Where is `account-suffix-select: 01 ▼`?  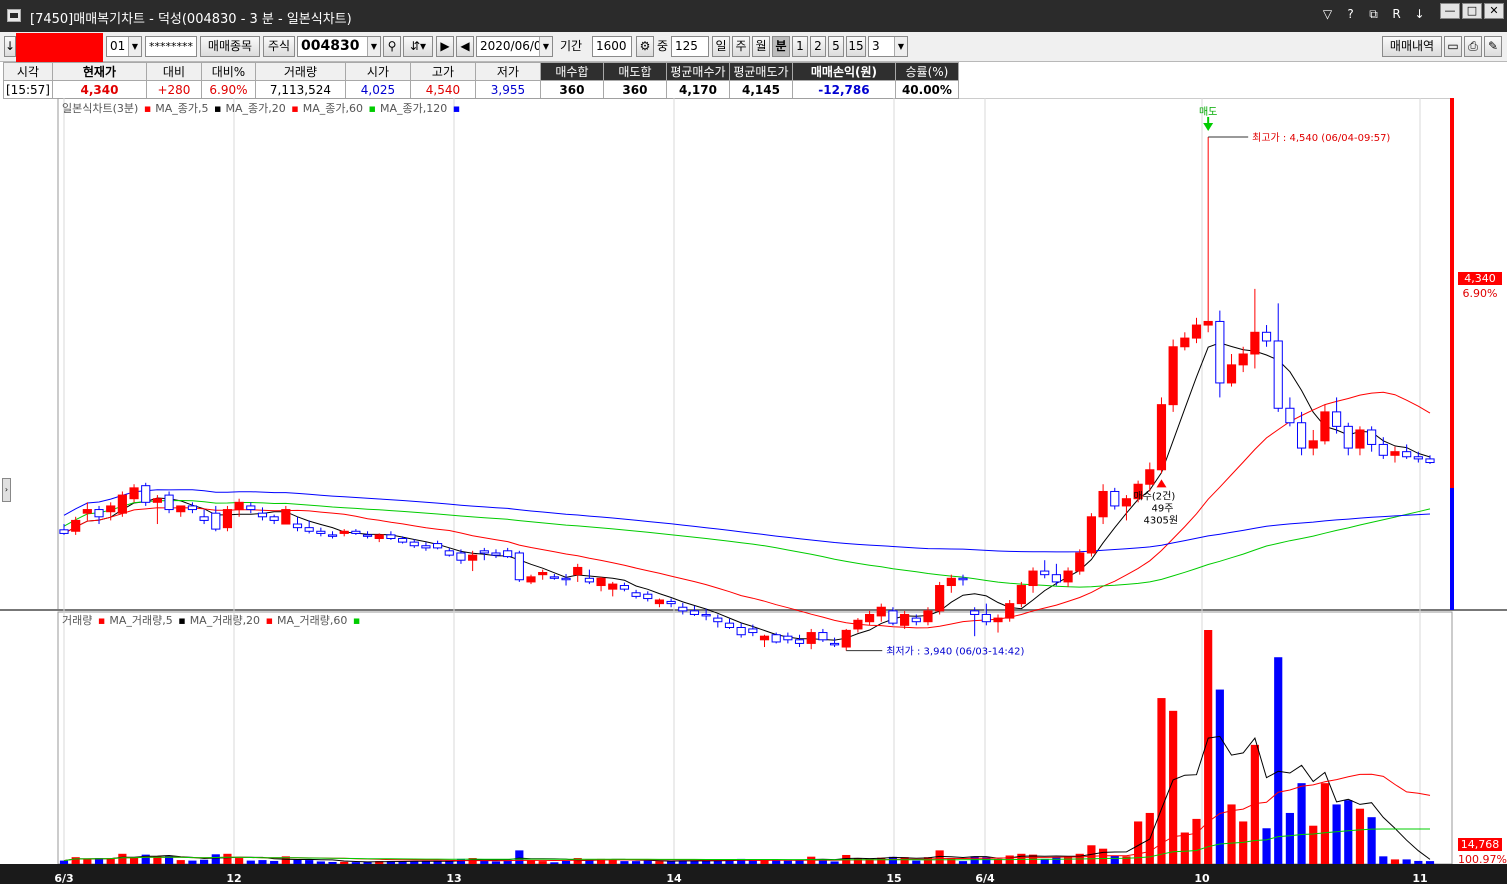 account-suffix-select: 01 ▼ is located at coordinates (124, 46).